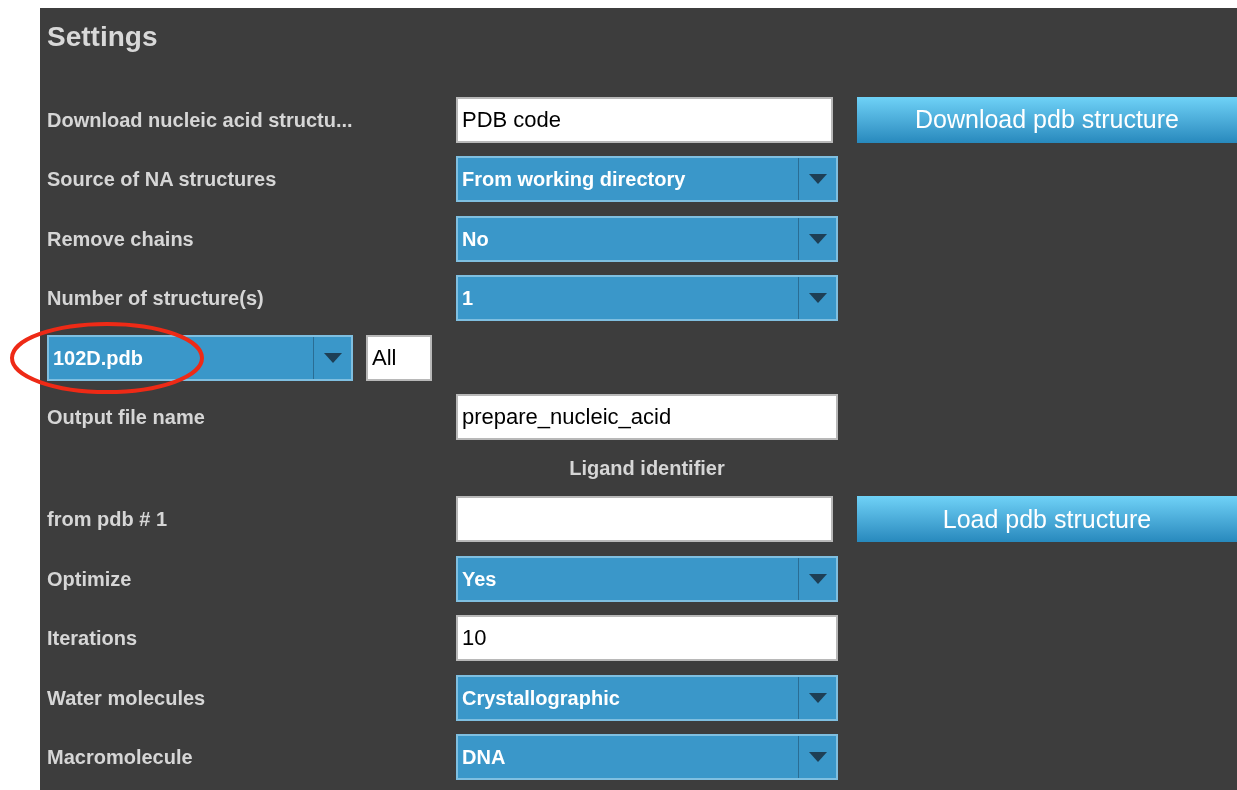 The width and height of the screenshot is (1237, 790). I want to click on action-button: Download pdb structure, so click(1047, 119).